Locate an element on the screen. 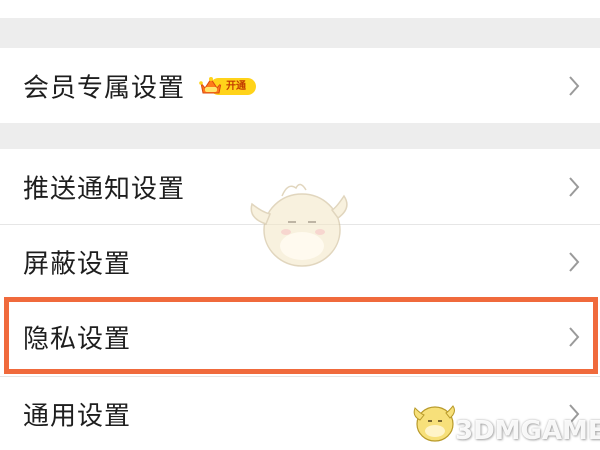 This screenshot has width=600, height=450. vip-badge-label: 开通 is located at coordinates (236, 86).